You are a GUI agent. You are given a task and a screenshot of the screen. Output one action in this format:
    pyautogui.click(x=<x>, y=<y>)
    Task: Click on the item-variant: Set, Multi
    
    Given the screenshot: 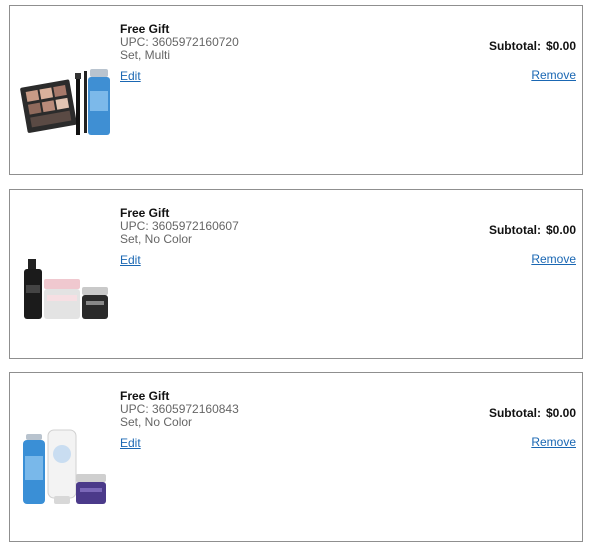 What is the action you would take?
    pyautogui.click(x=145, y=55)
    